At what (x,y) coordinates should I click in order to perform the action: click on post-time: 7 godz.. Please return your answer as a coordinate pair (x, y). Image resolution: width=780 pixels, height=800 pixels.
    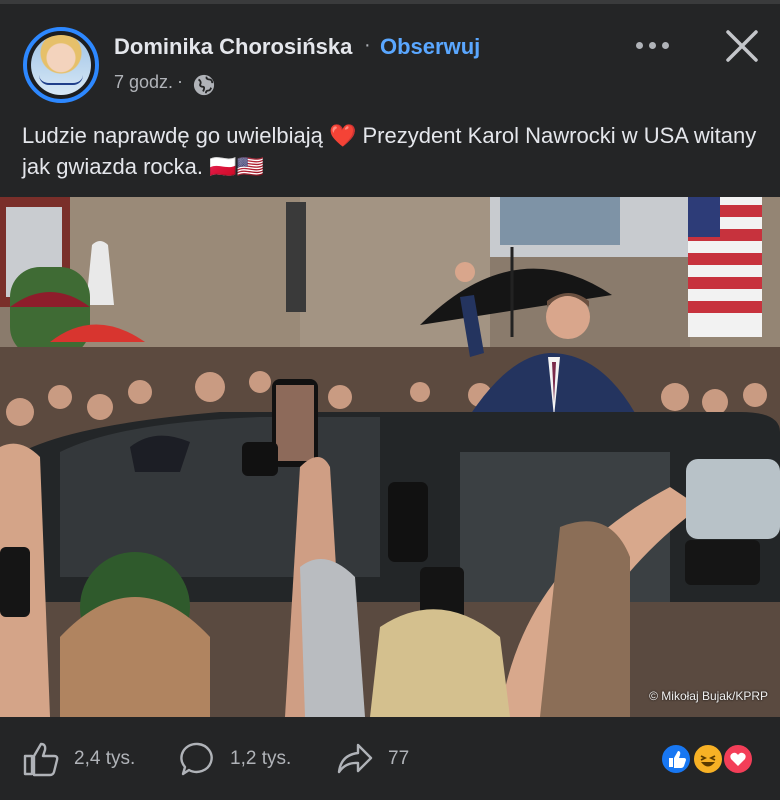
    Looking at the image, I should click on (143, 82).